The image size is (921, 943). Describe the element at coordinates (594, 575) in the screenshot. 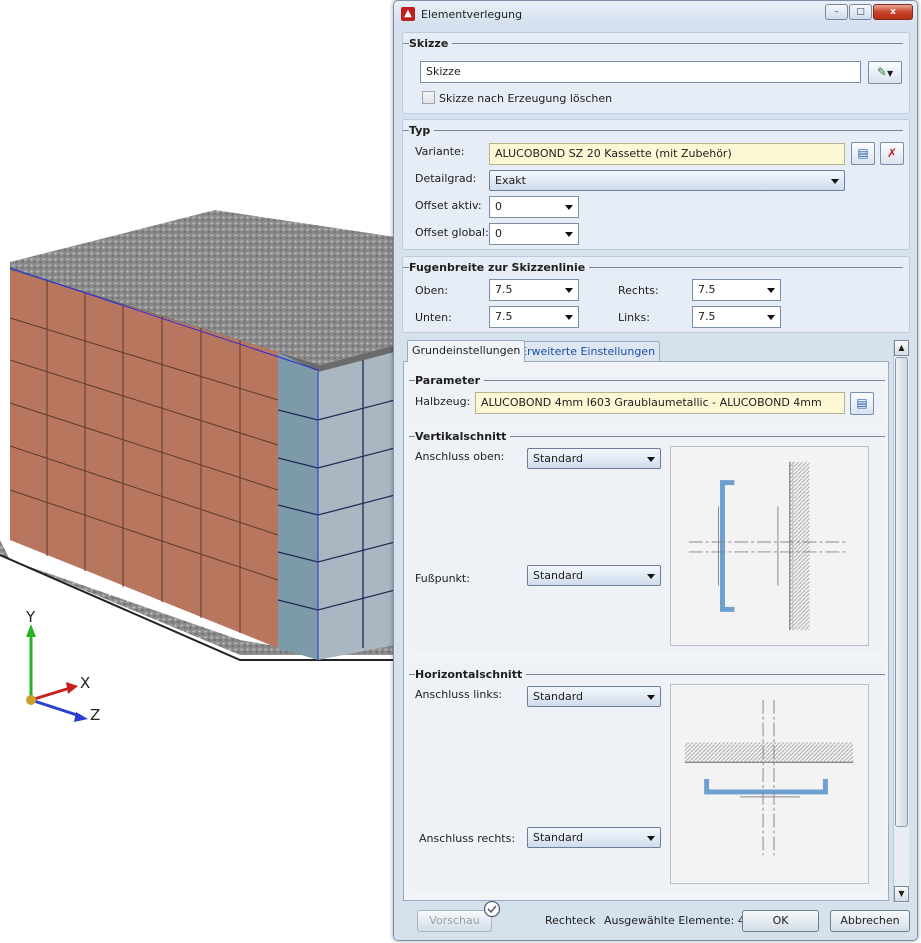

I see `fusspunkt-select: Standard` at that location.